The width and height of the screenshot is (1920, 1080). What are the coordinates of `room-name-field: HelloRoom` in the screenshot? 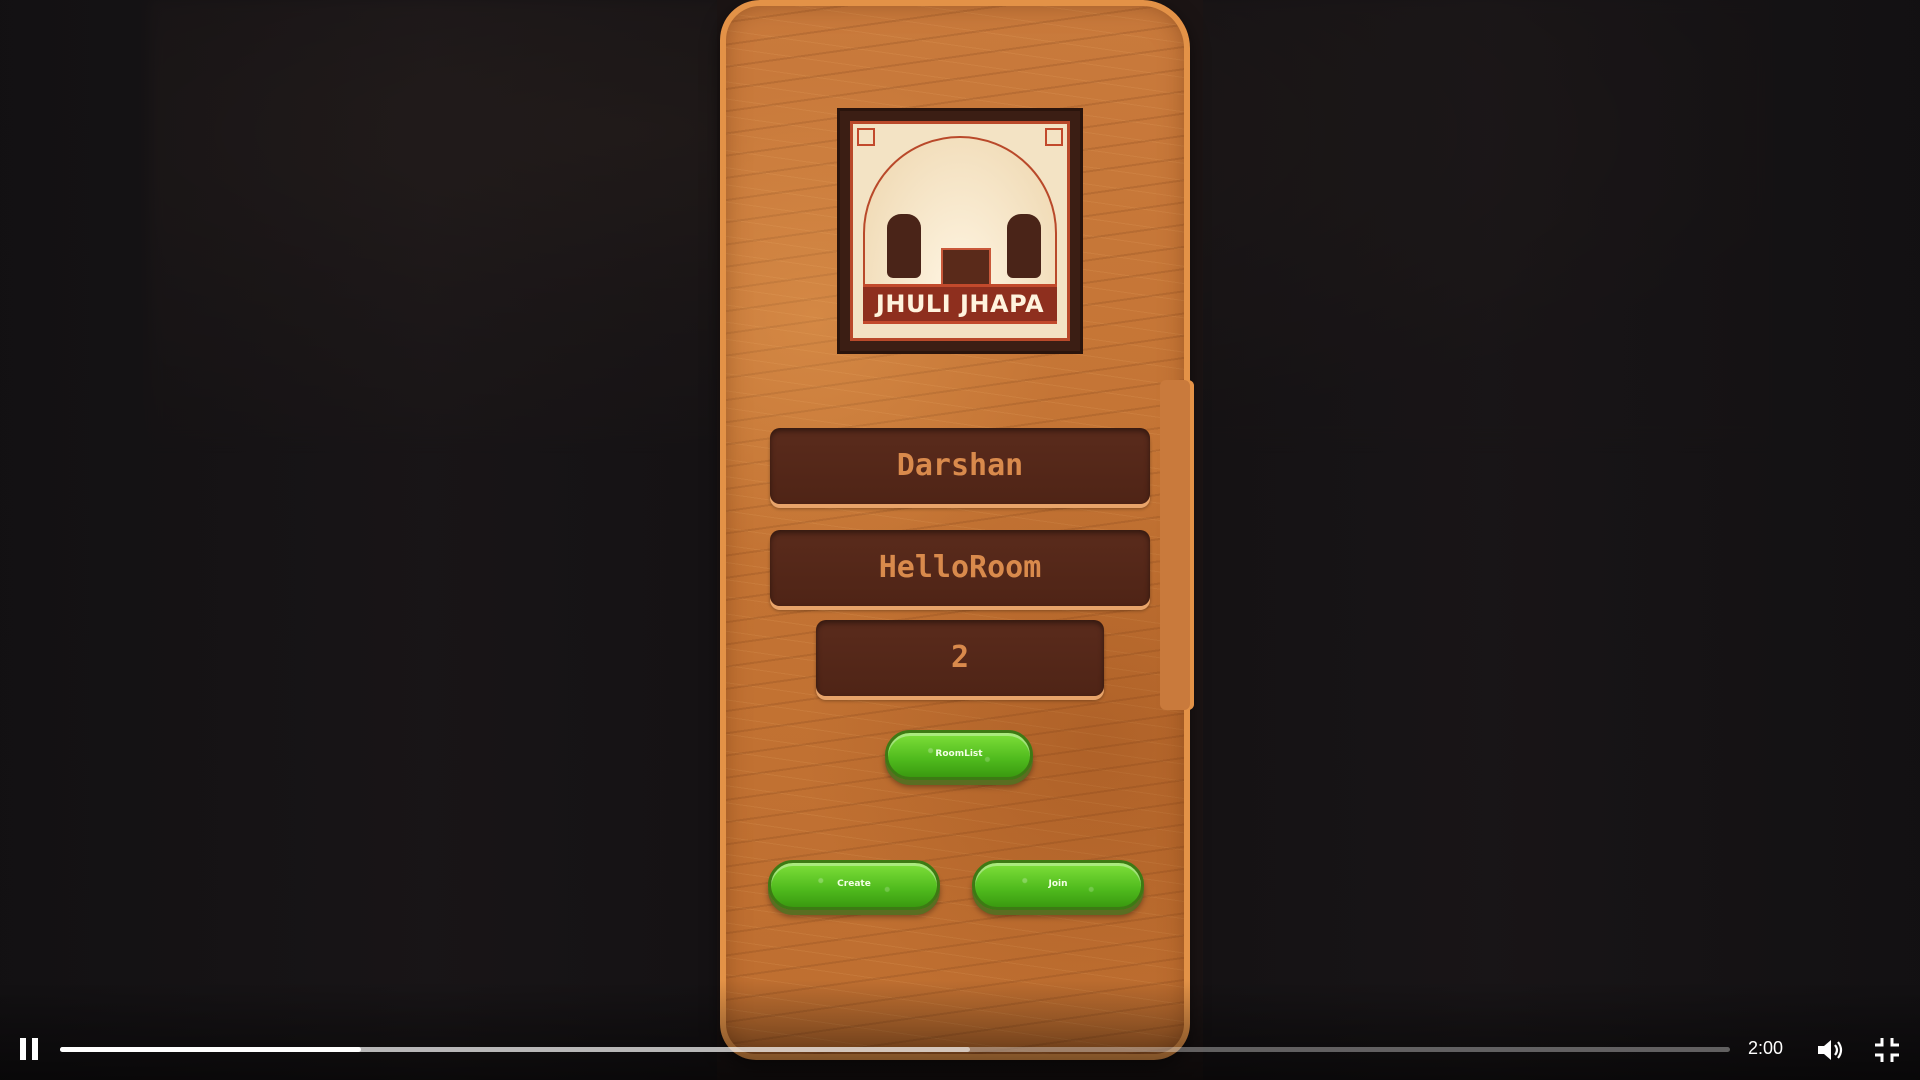 It's located at (960, 568).